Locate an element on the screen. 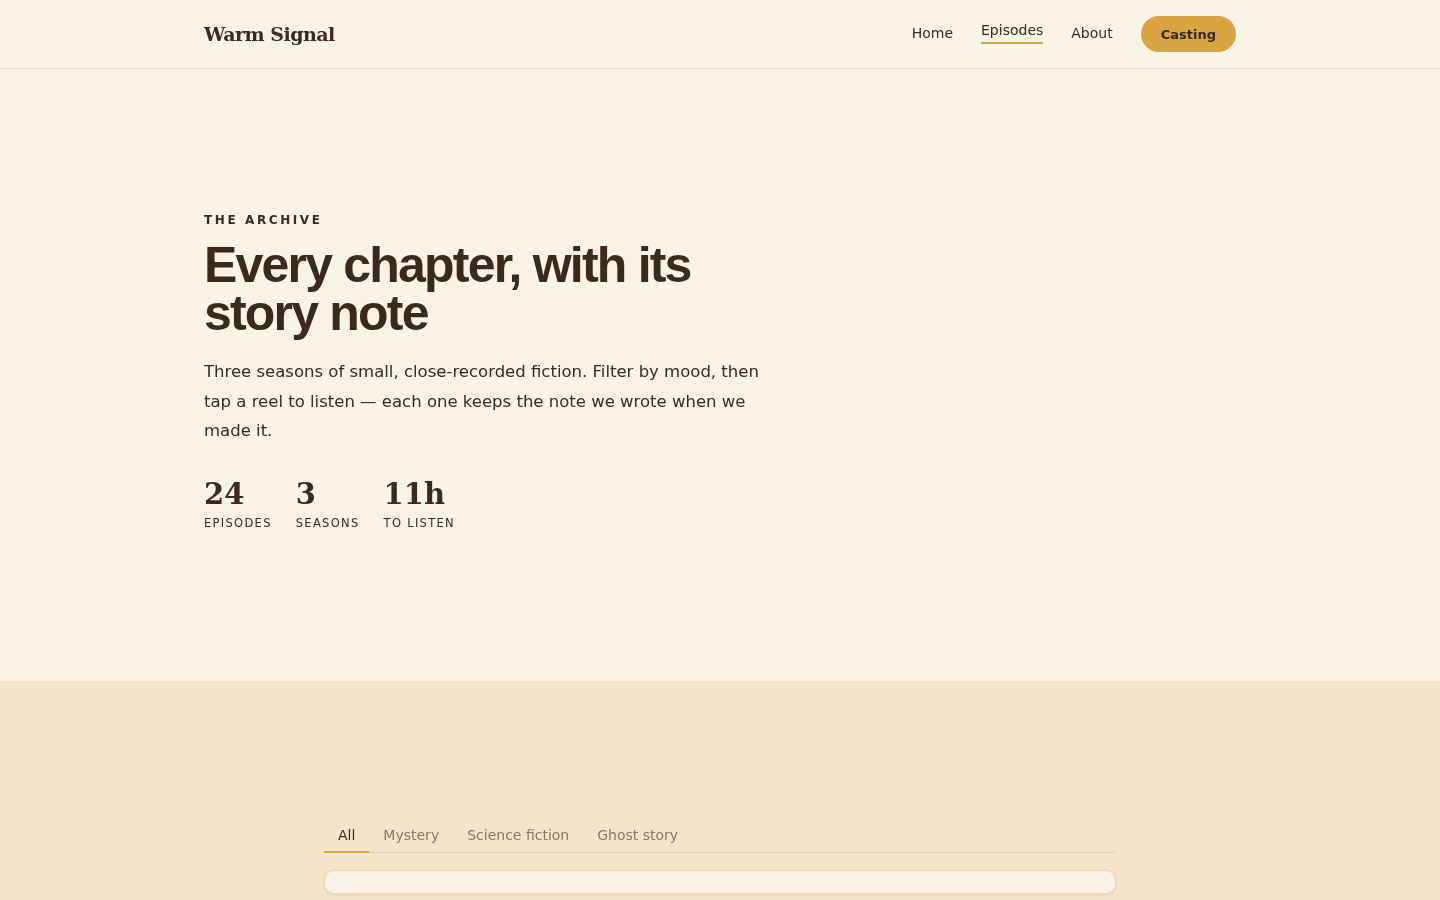 Image resolution: width=1440 pixels, height=900 pixels. filter-tab: Science fiction is located at coordinates (518, 837).